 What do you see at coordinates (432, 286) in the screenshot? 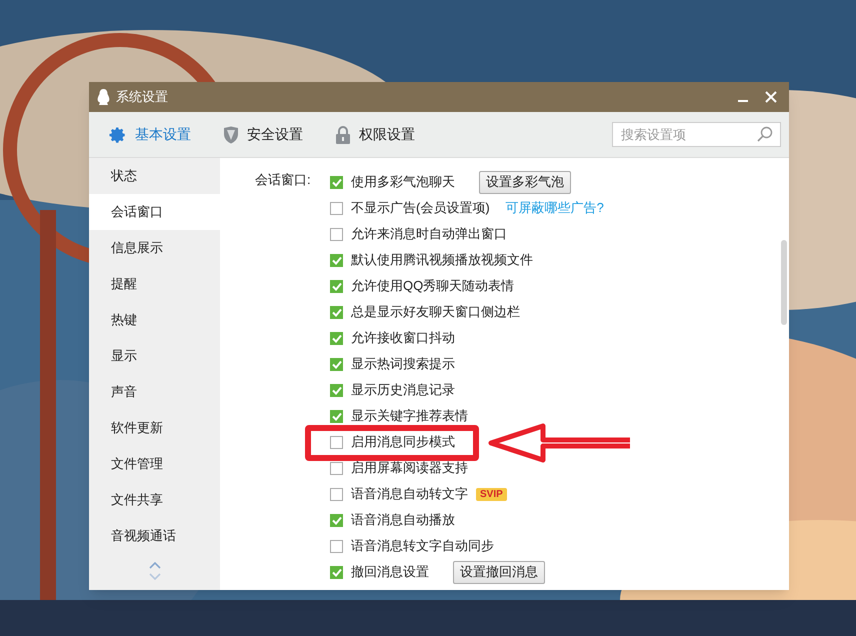
I see `option-label: 允许使用QQ秀聊天随动表情` at bounding box center [432, 286].